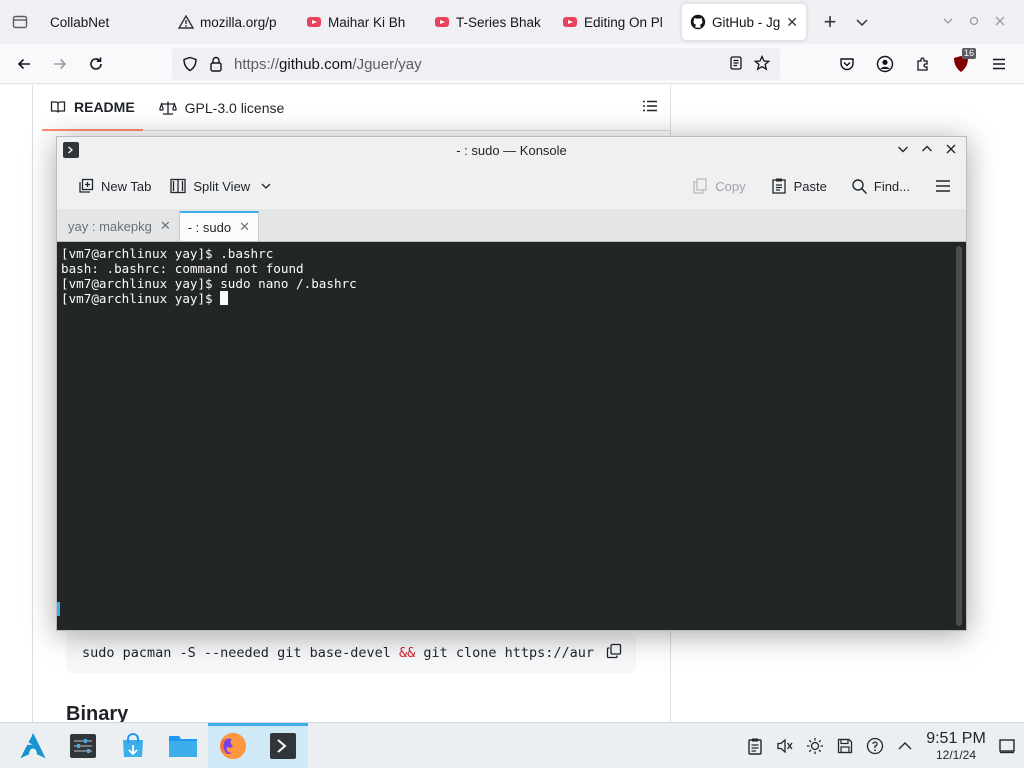  I want to click on url-prefix: https://, so click(257, 64).